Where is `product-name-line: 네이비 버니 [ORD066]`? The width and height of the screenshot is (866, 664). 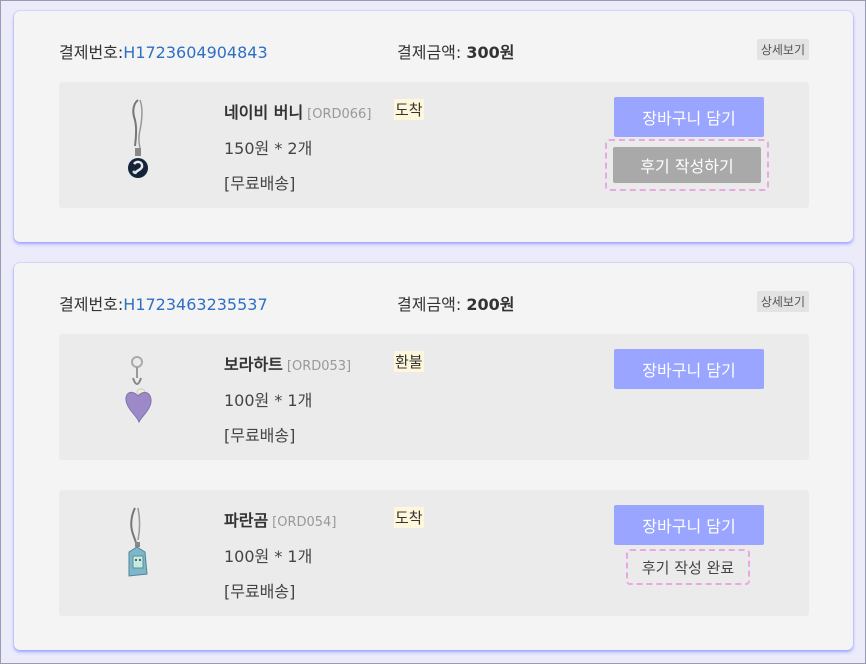 product-name-line: 네이비 버니 [ORD066] is located at coordinates (297, 111).